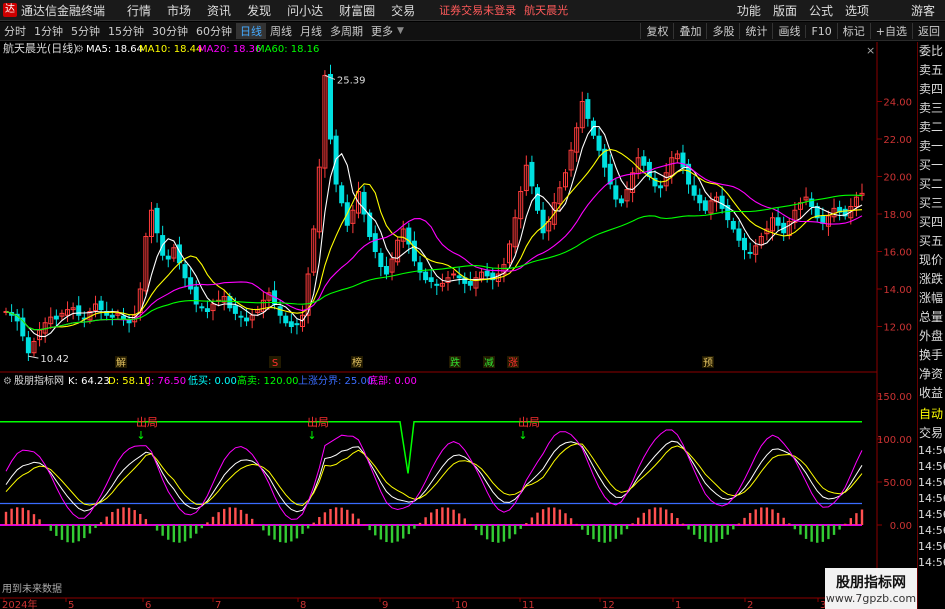 The image size is (945, 609). Describe the element at coordinates (931, 414) in the screenshot. I see `auto-label: 自动` at that location.